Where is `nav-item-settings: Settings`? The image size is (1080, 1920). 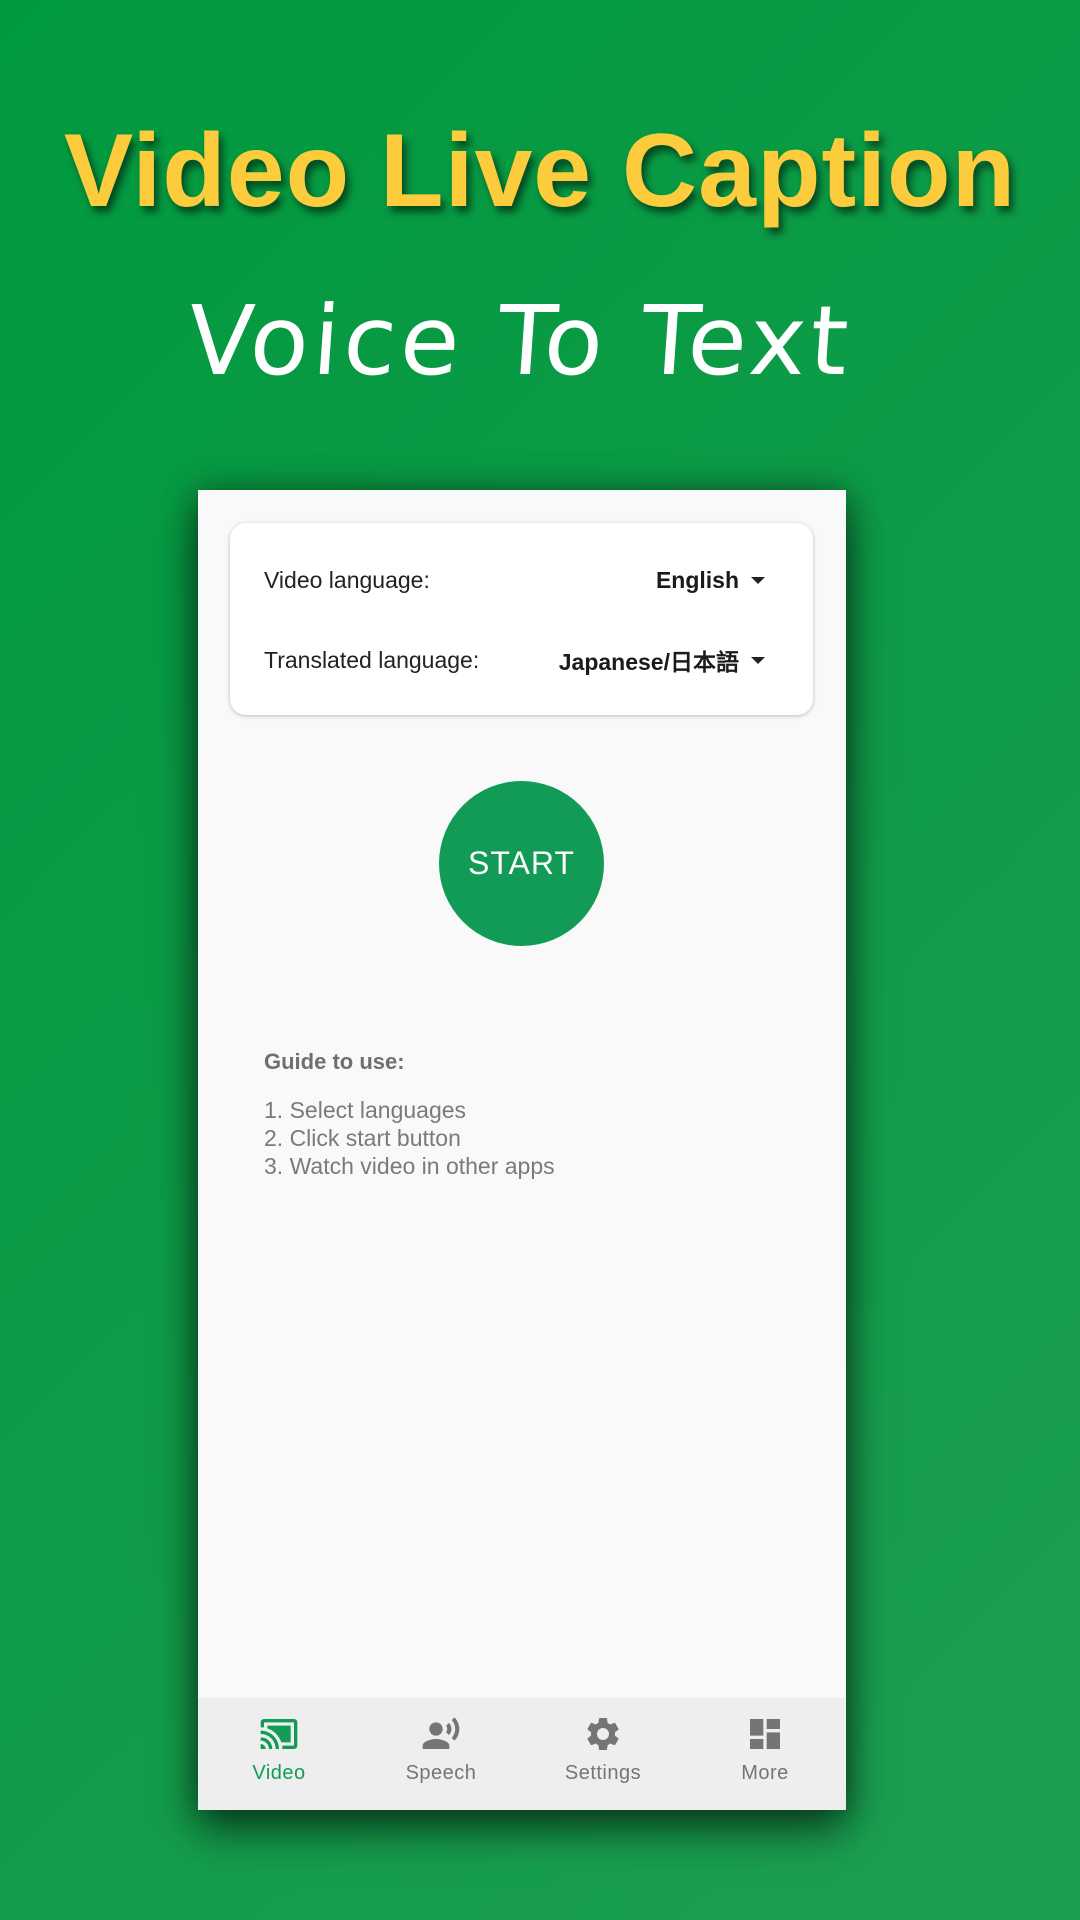
nav-item-settings: Settings is located at coordinates (603, 1754).